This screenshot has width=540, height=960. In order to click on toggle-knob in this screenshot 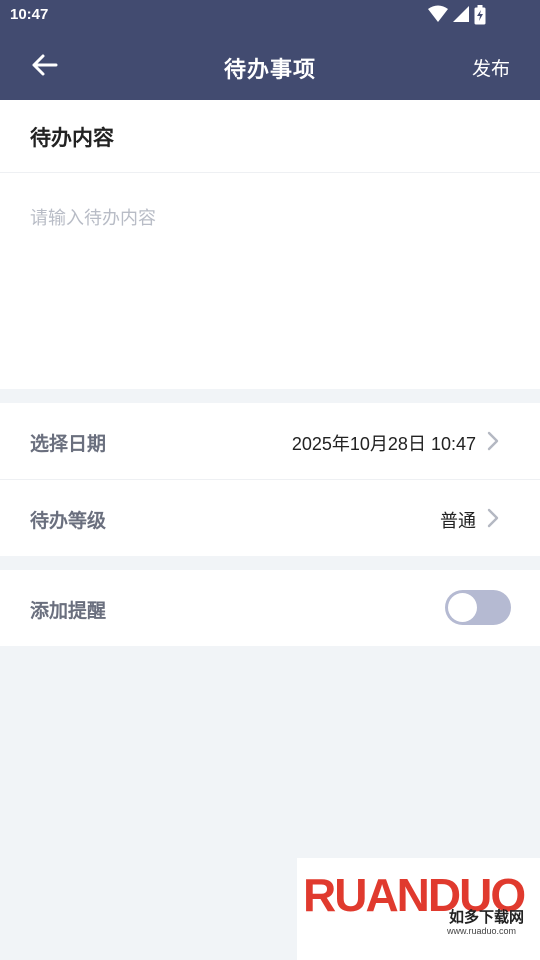, I will do `click(462, 607)`.